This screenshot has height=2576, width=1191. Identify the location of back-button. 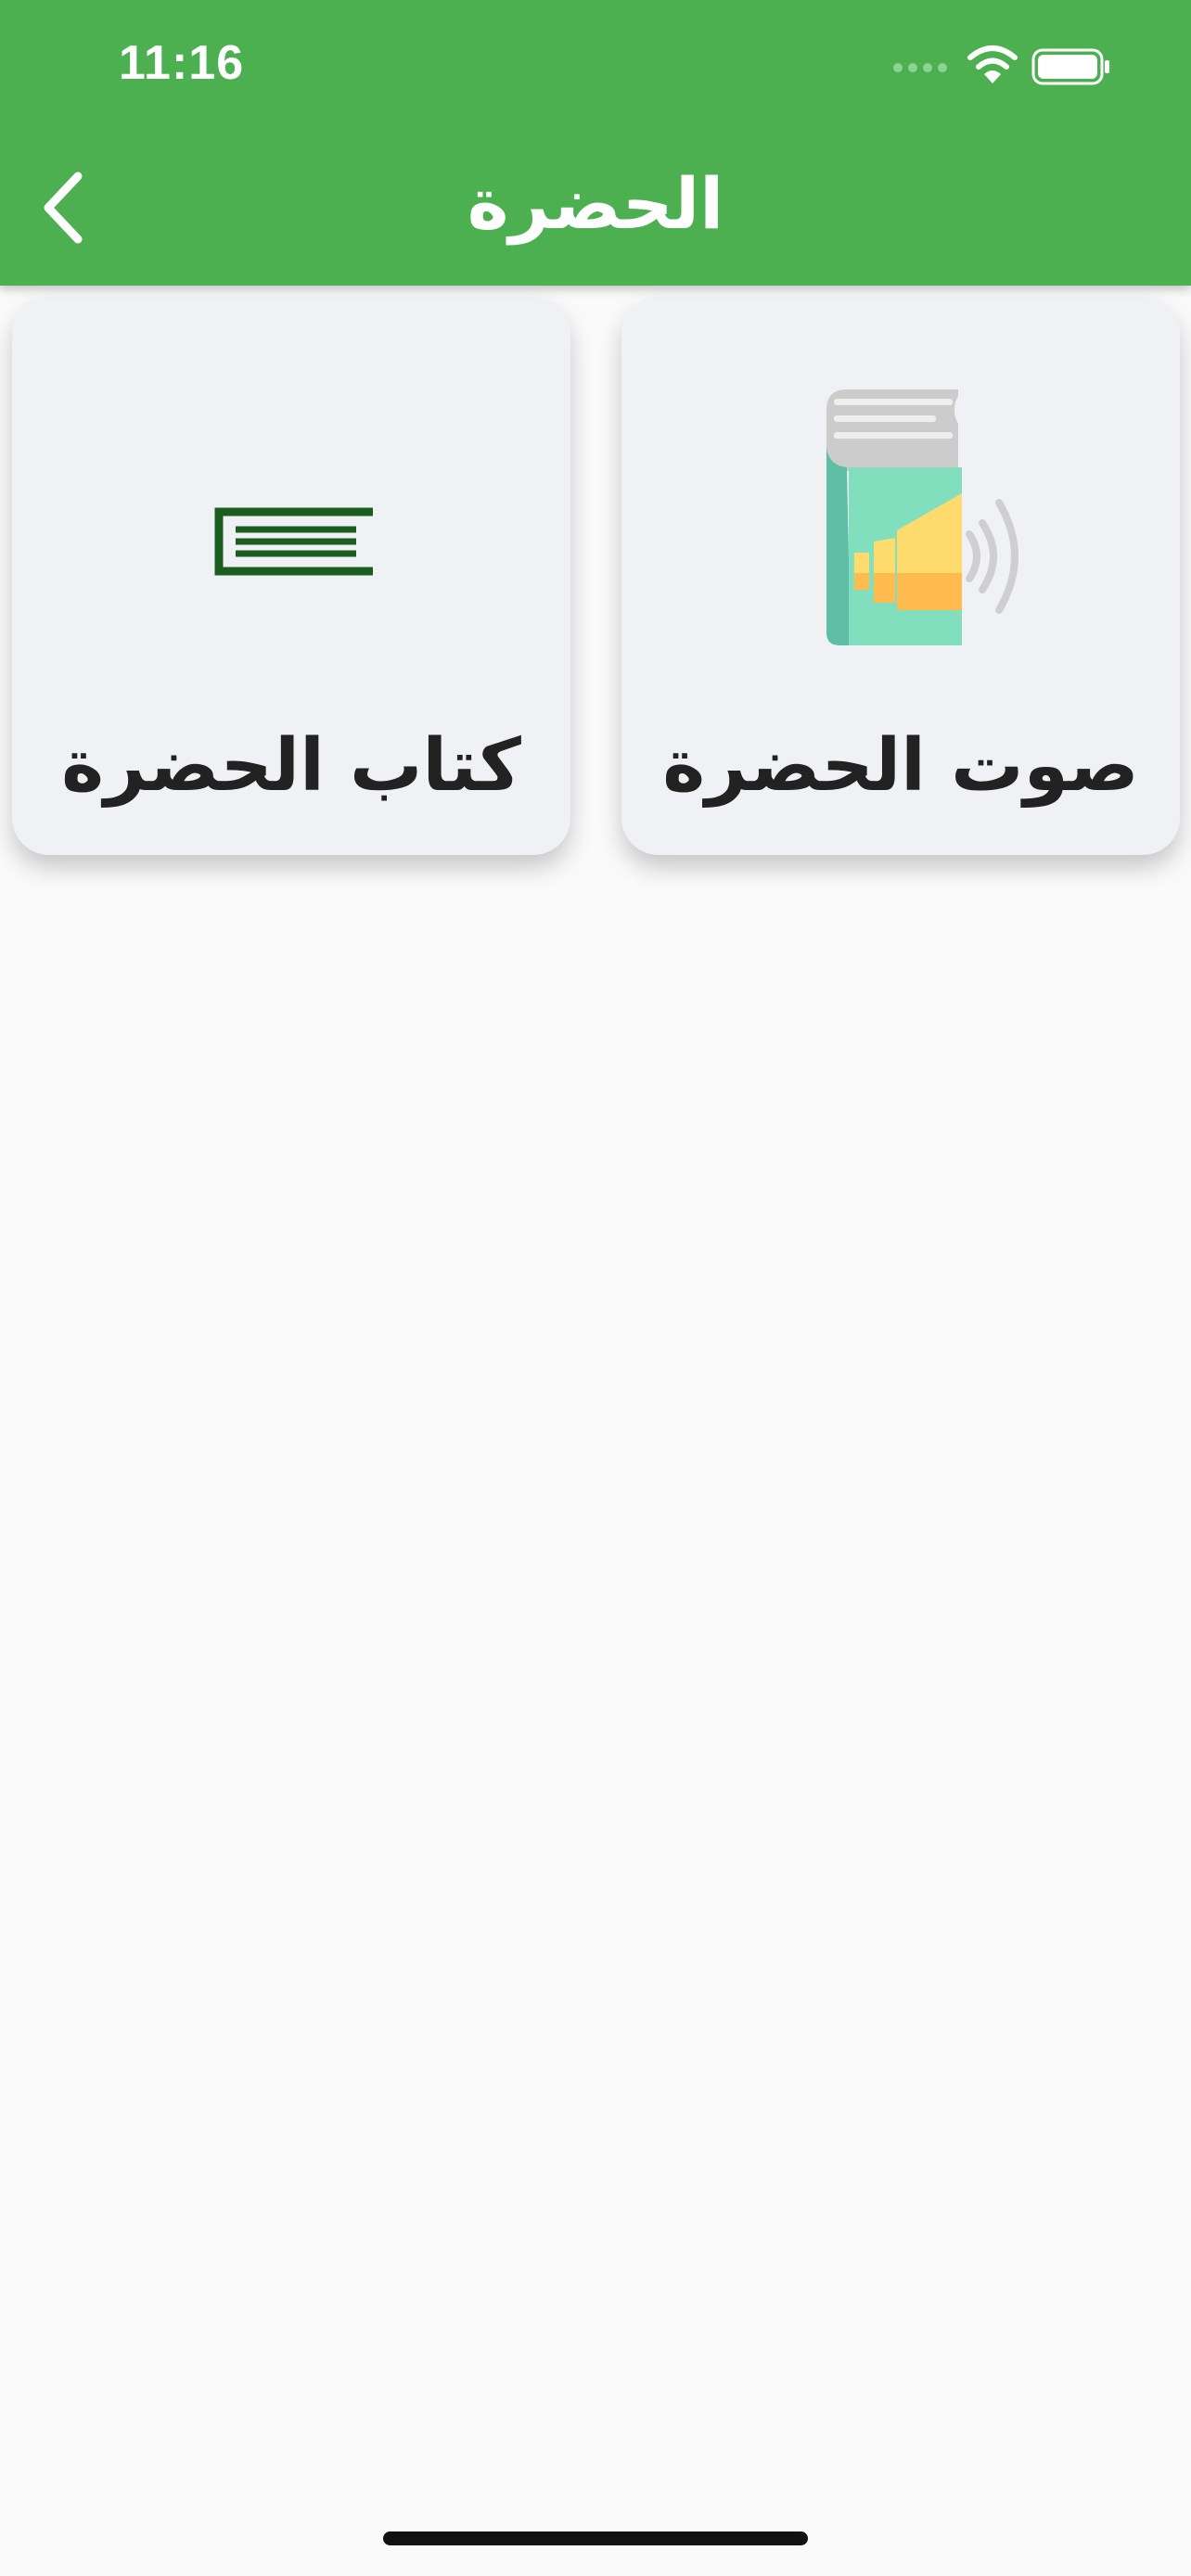
(66, 207).